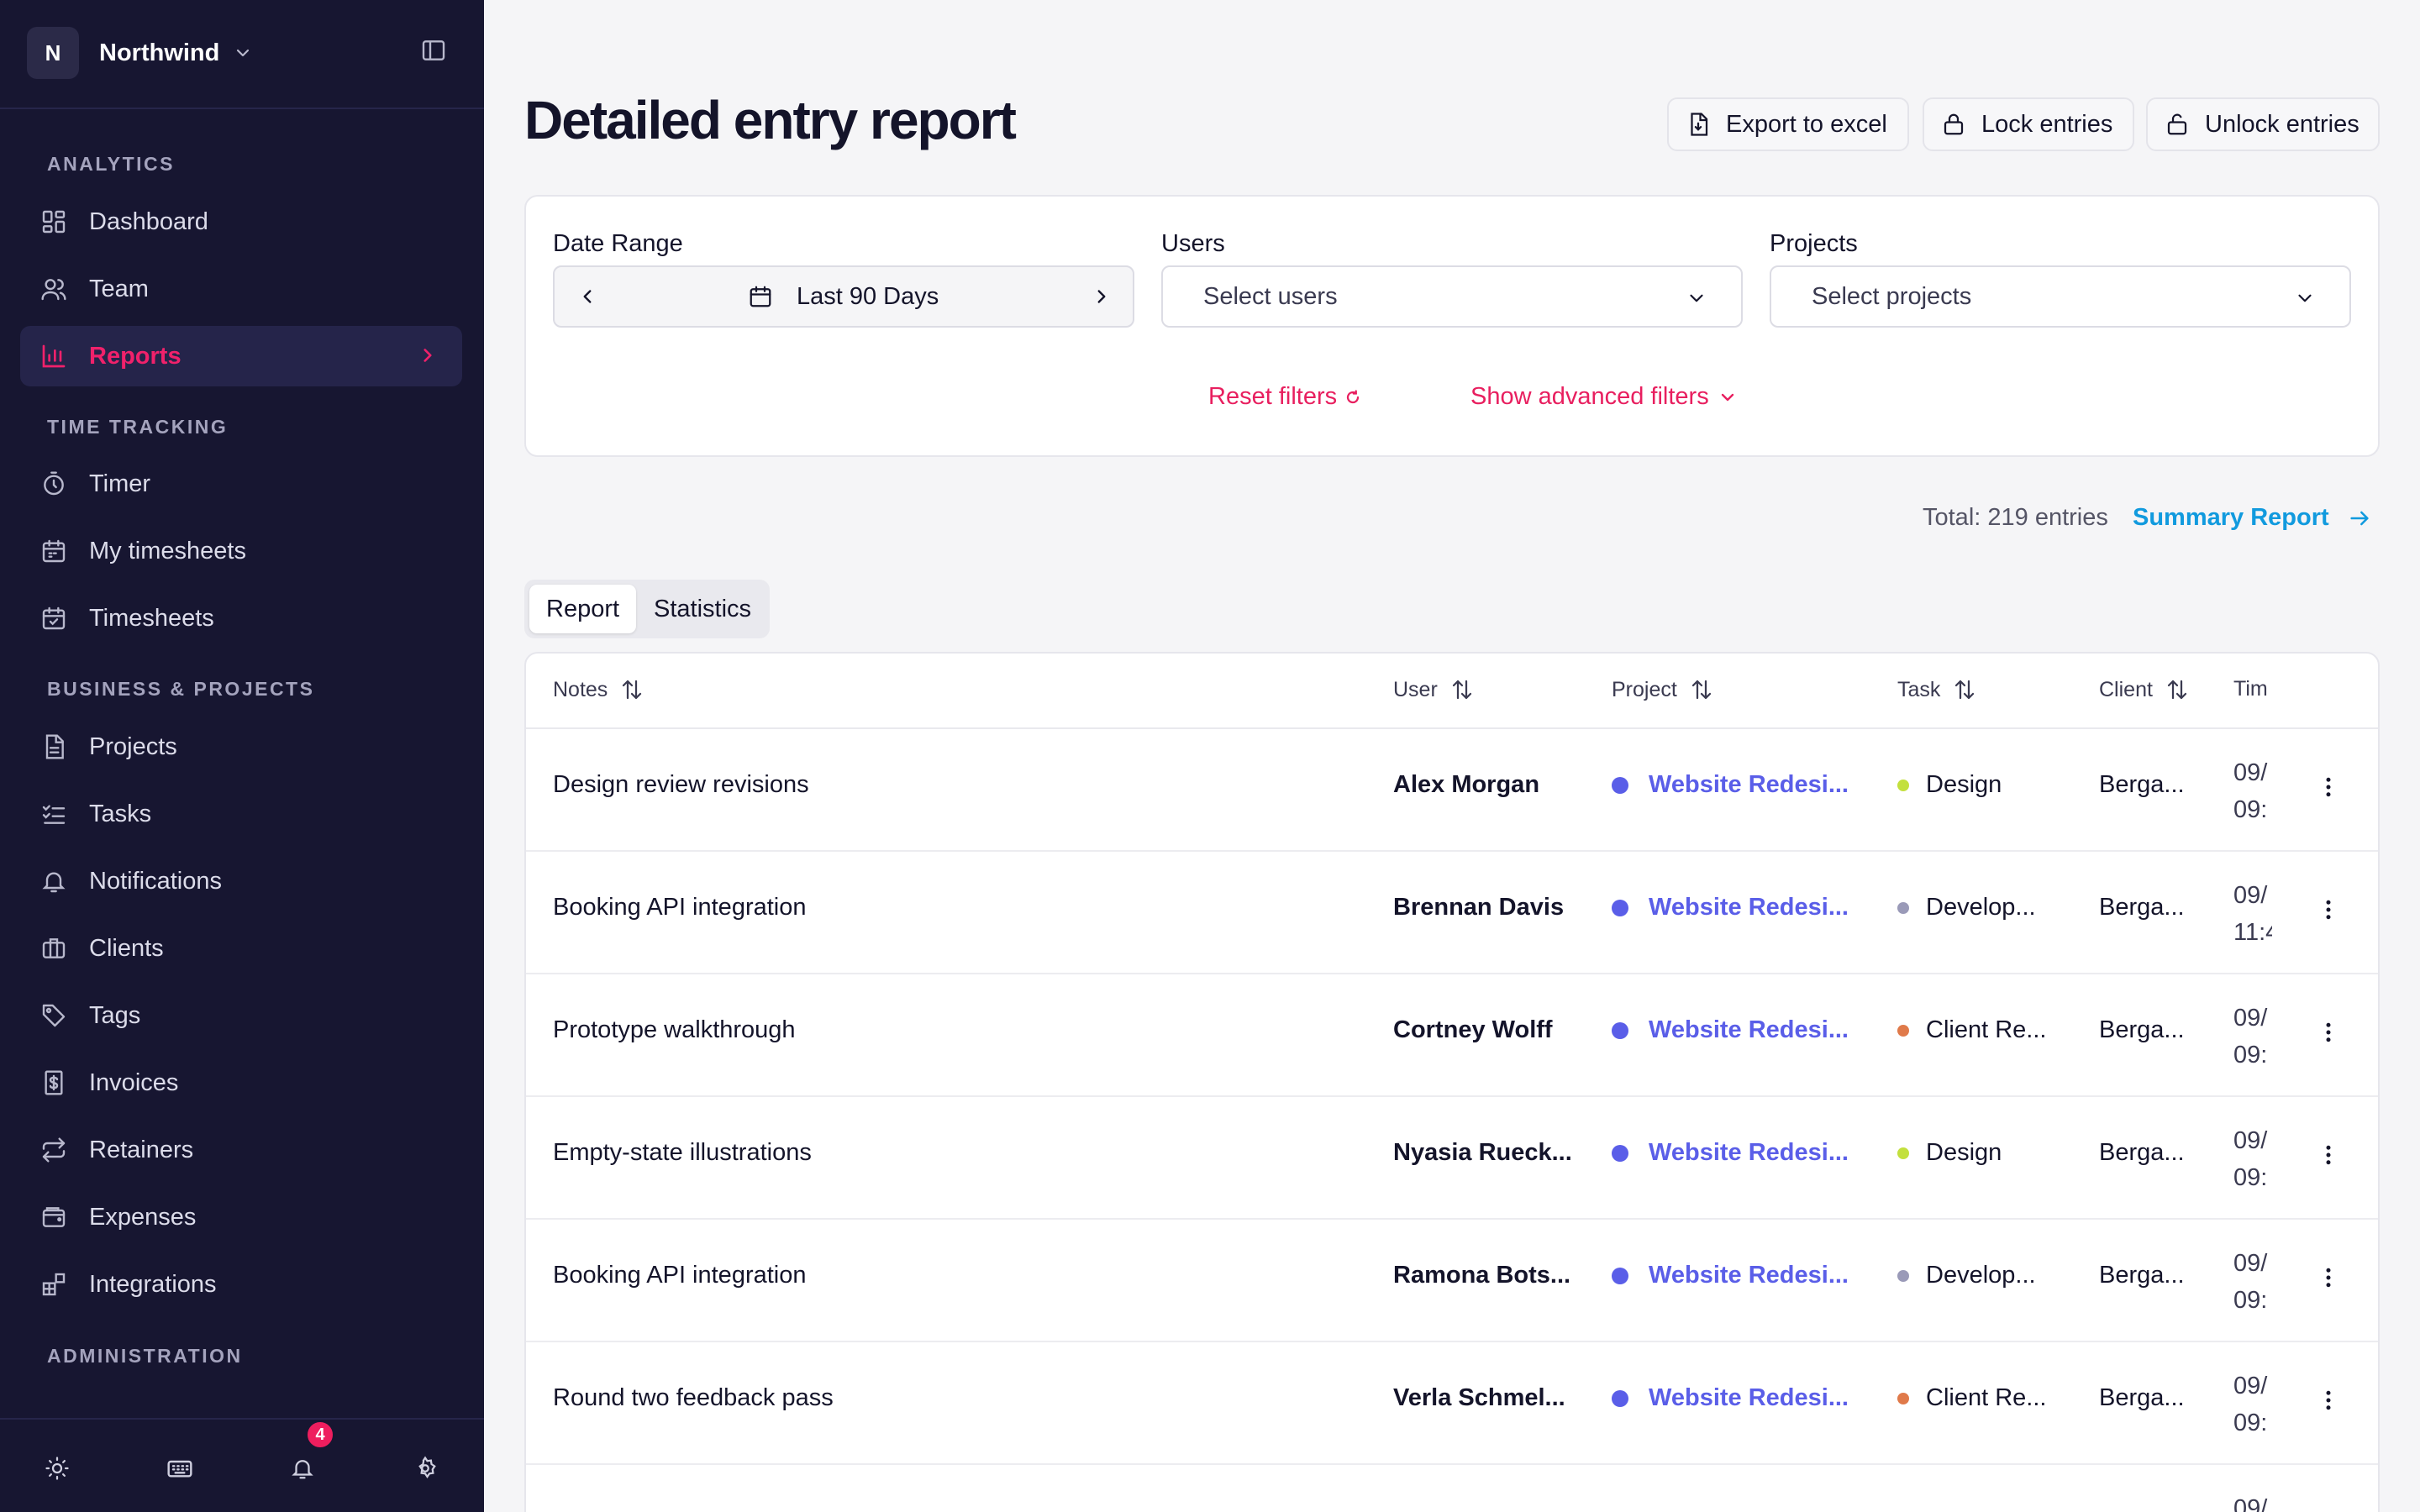 This screenshot has width=2420, height=1512. What do you see at coordinates (241, 1015) in the screenshot?
I see `sidebar-item-tags: Tags` at bounding box center [241, 1015].